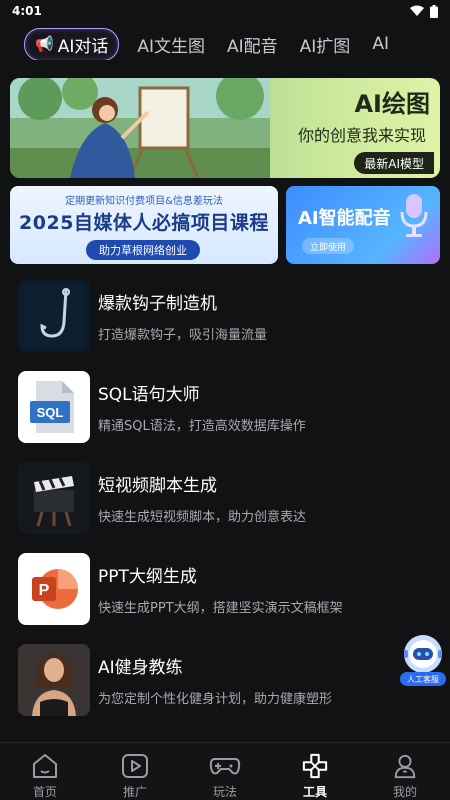 This screenshot has width=450, height=800. Describe the element at coordinates (54, 497) in the screenshot. I see `clapperboard-icon` at that location.